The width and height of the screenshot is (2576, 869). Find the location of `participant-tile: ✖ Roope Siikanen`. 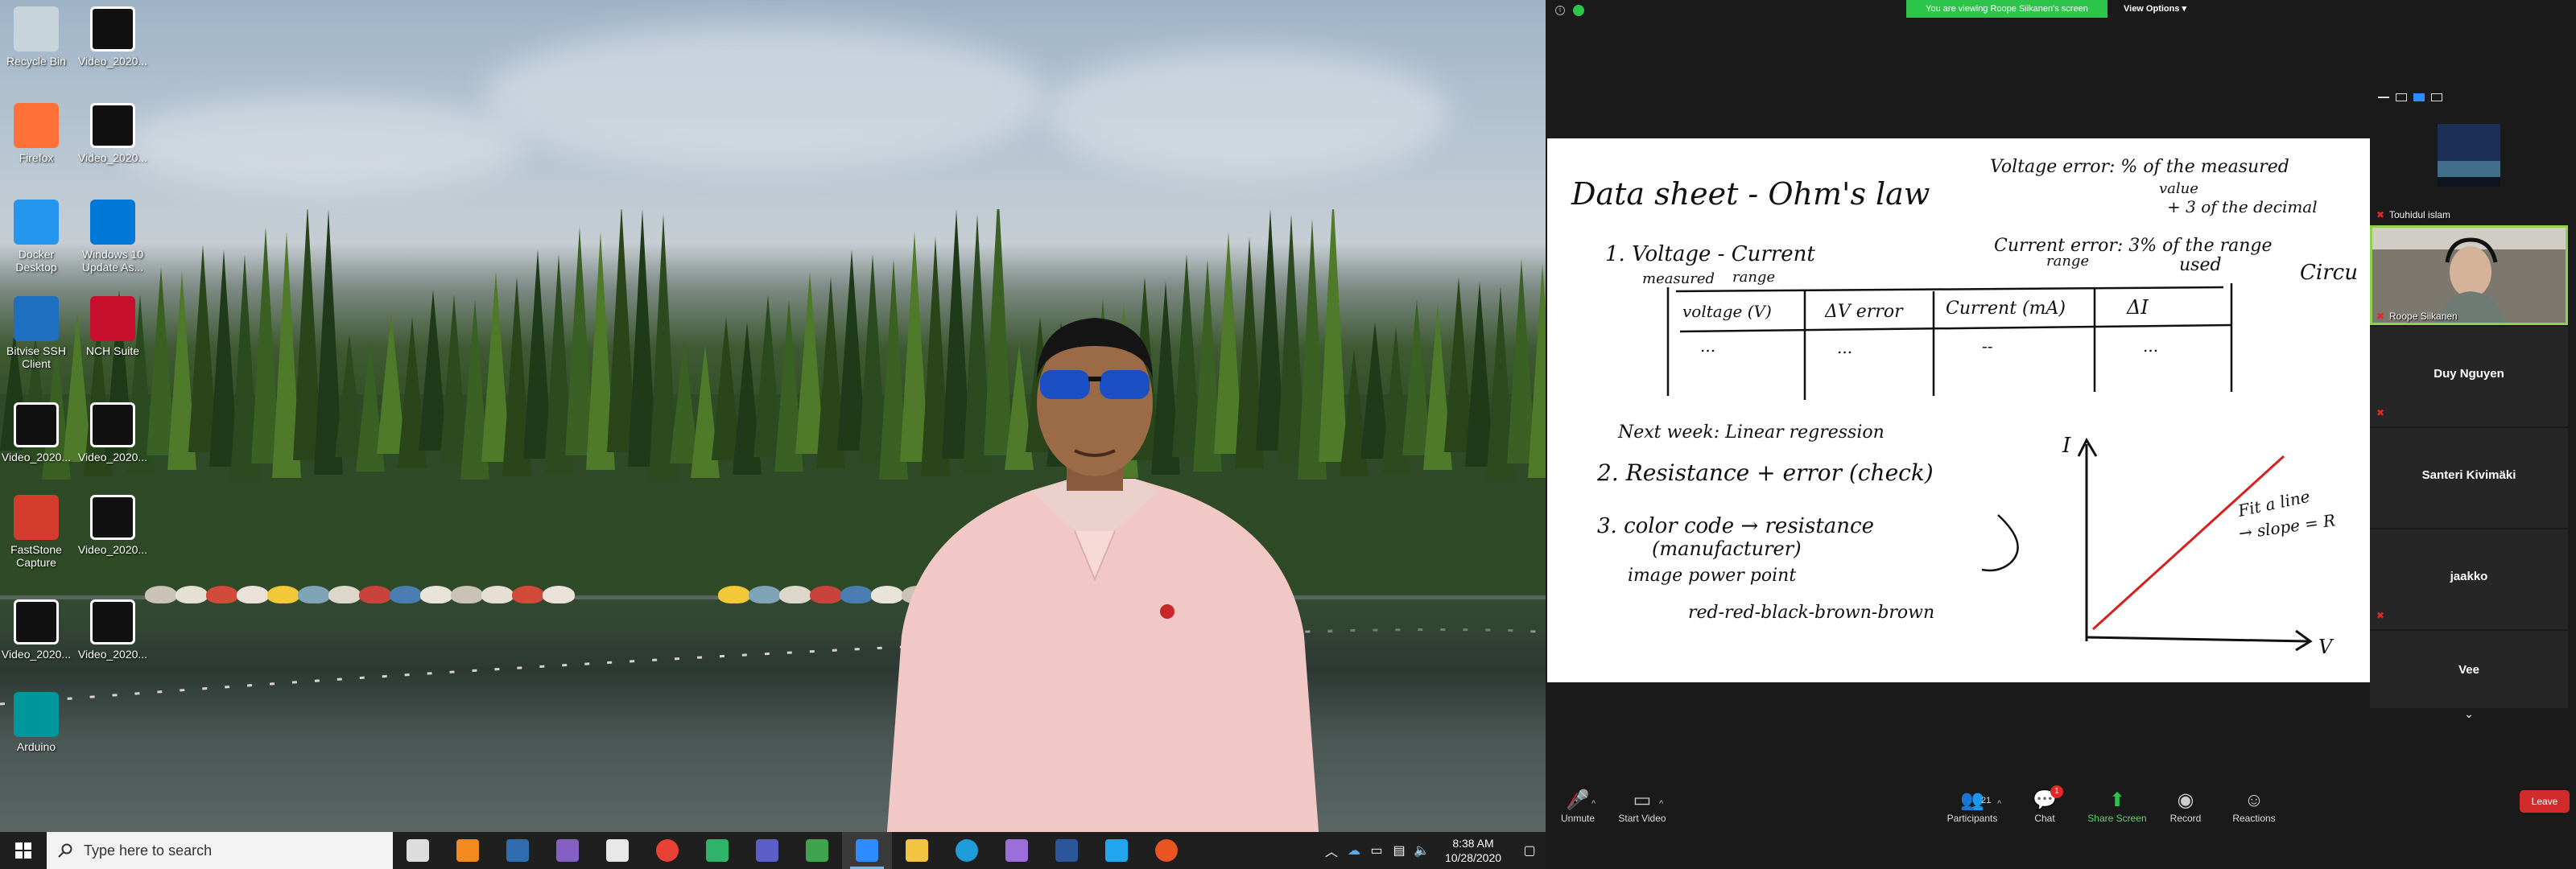

participant-tile: ✖ Roope Siikanen is located at coordinates (2469, 275).